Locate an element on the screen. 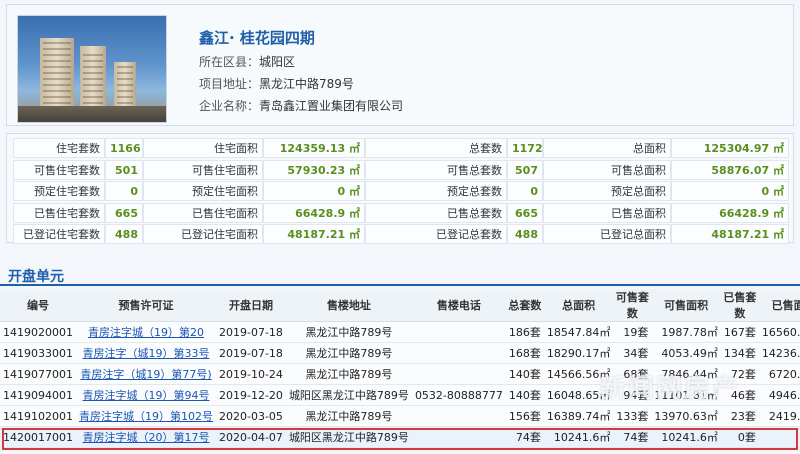 This screenshot has height=454, width=800. permit-cell: 青房注字城（20）第17号 is located at coordinates (146, 437).